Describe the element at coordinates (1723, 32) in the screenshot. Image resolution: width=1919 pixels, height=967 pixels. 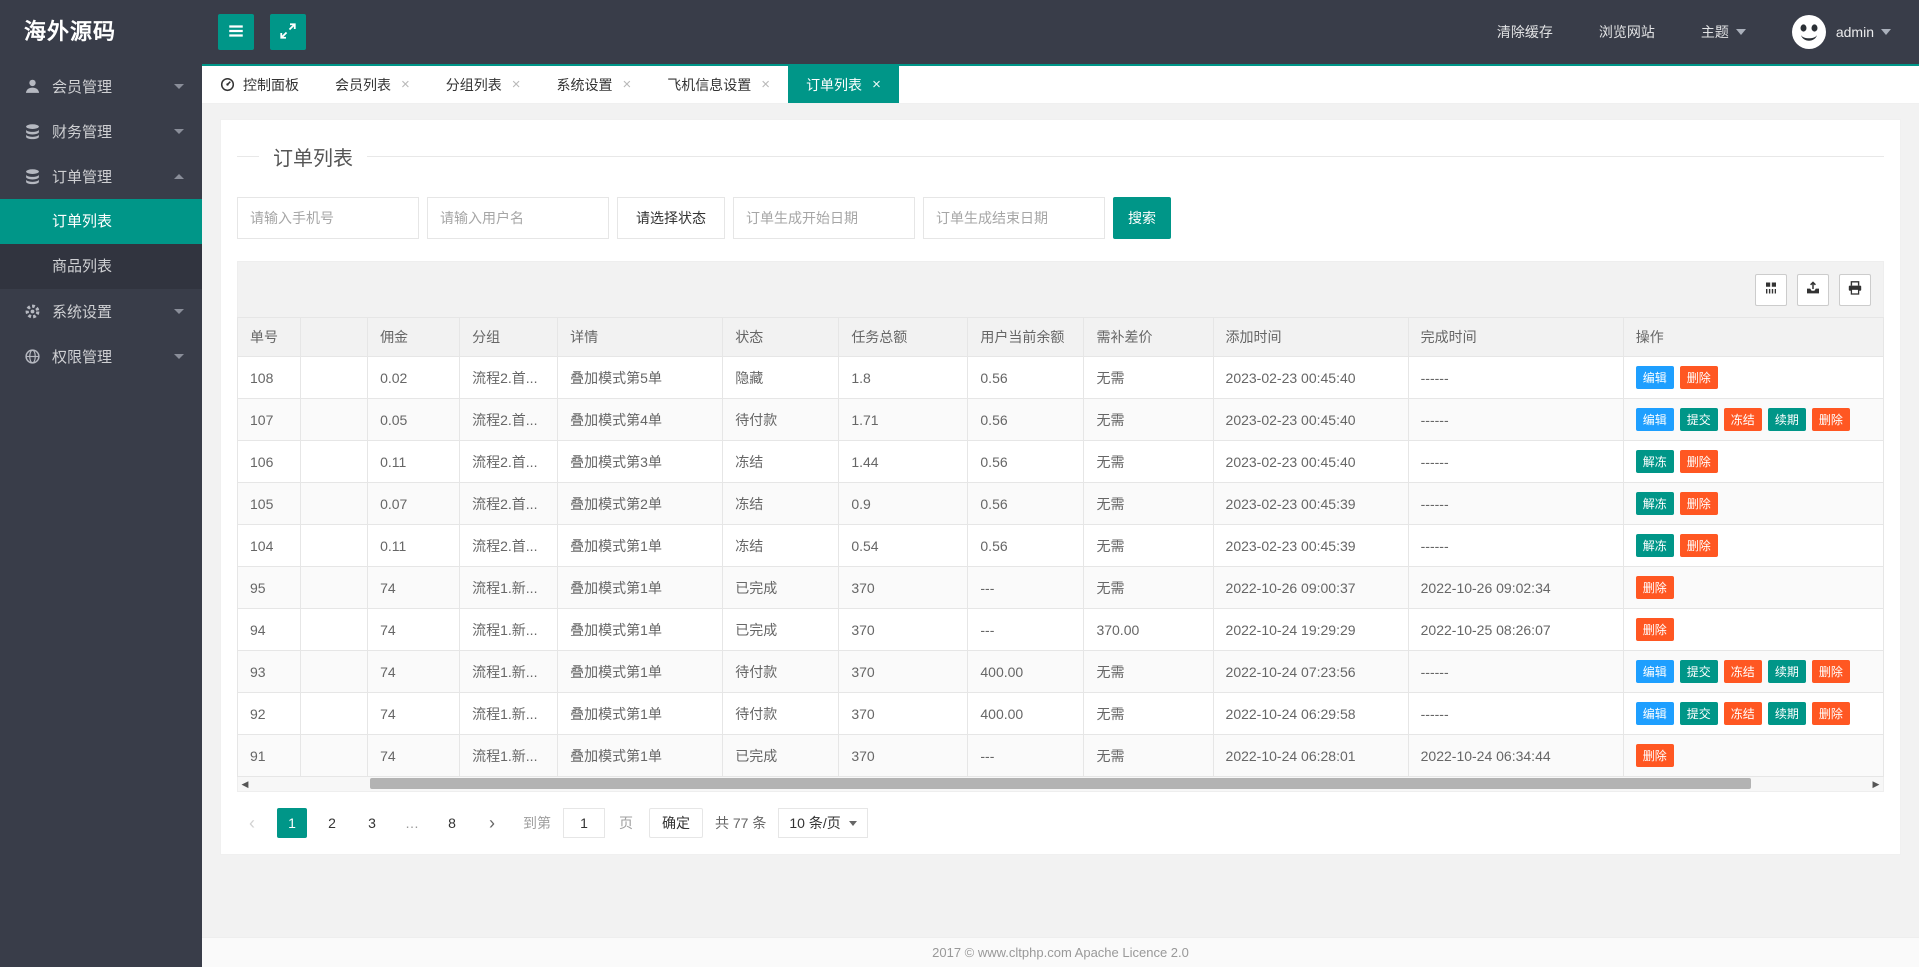
I see `theme-dropdown: 主题` at that location.